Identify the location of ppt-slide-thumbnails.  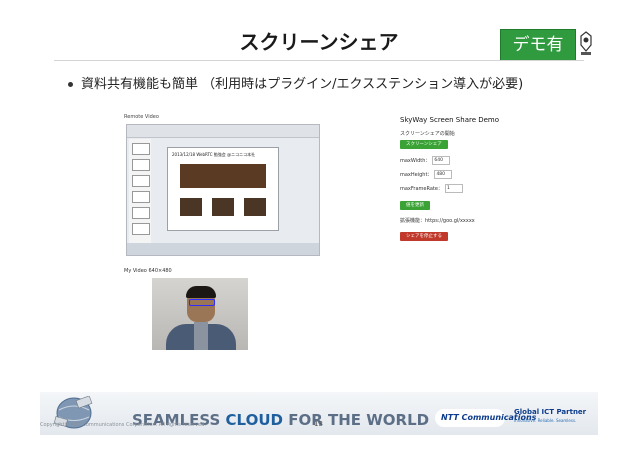
(140, 195).